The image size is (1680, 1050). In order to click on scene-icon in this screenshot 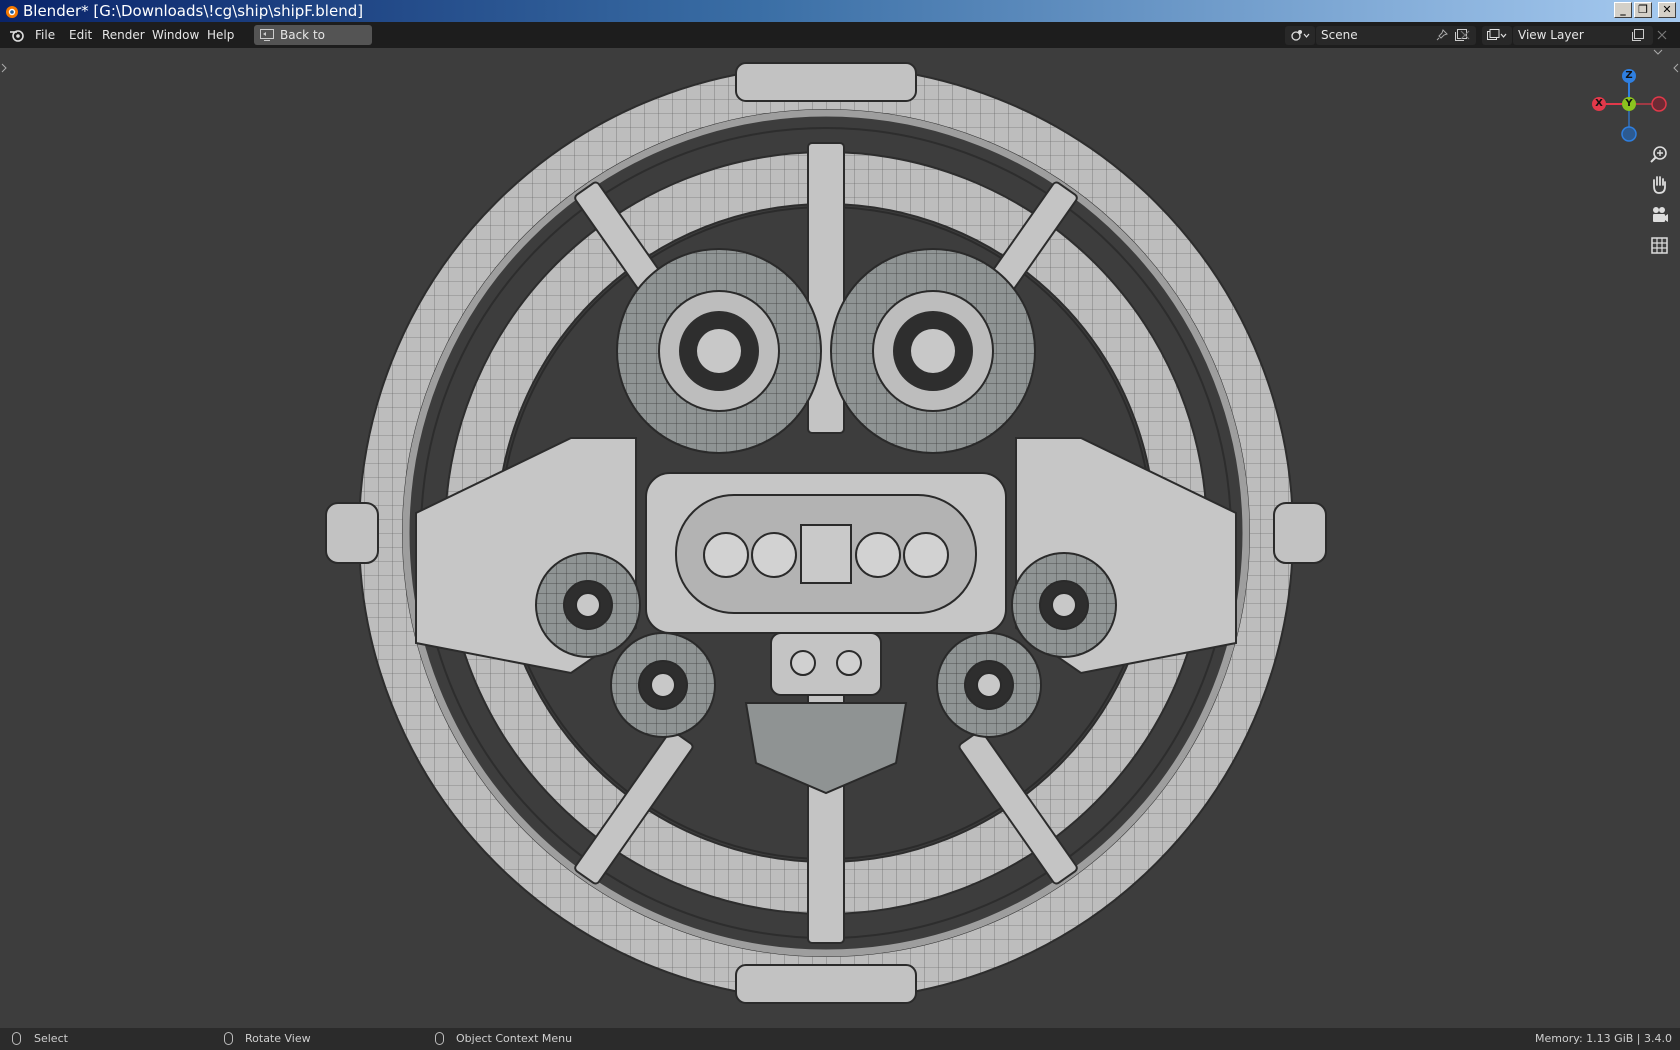, I will do `click(1300, 35)`.